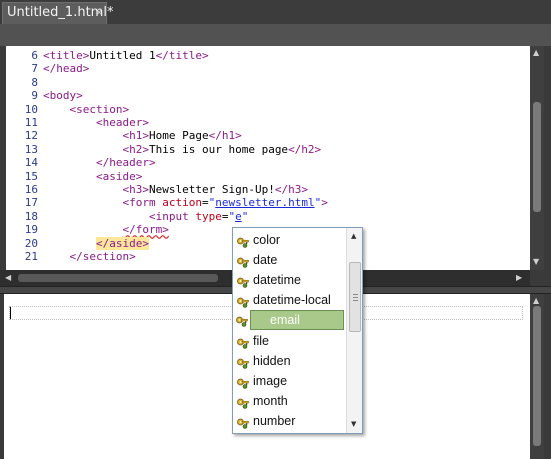  I want to click on line-number: 21, so click(31, 256).